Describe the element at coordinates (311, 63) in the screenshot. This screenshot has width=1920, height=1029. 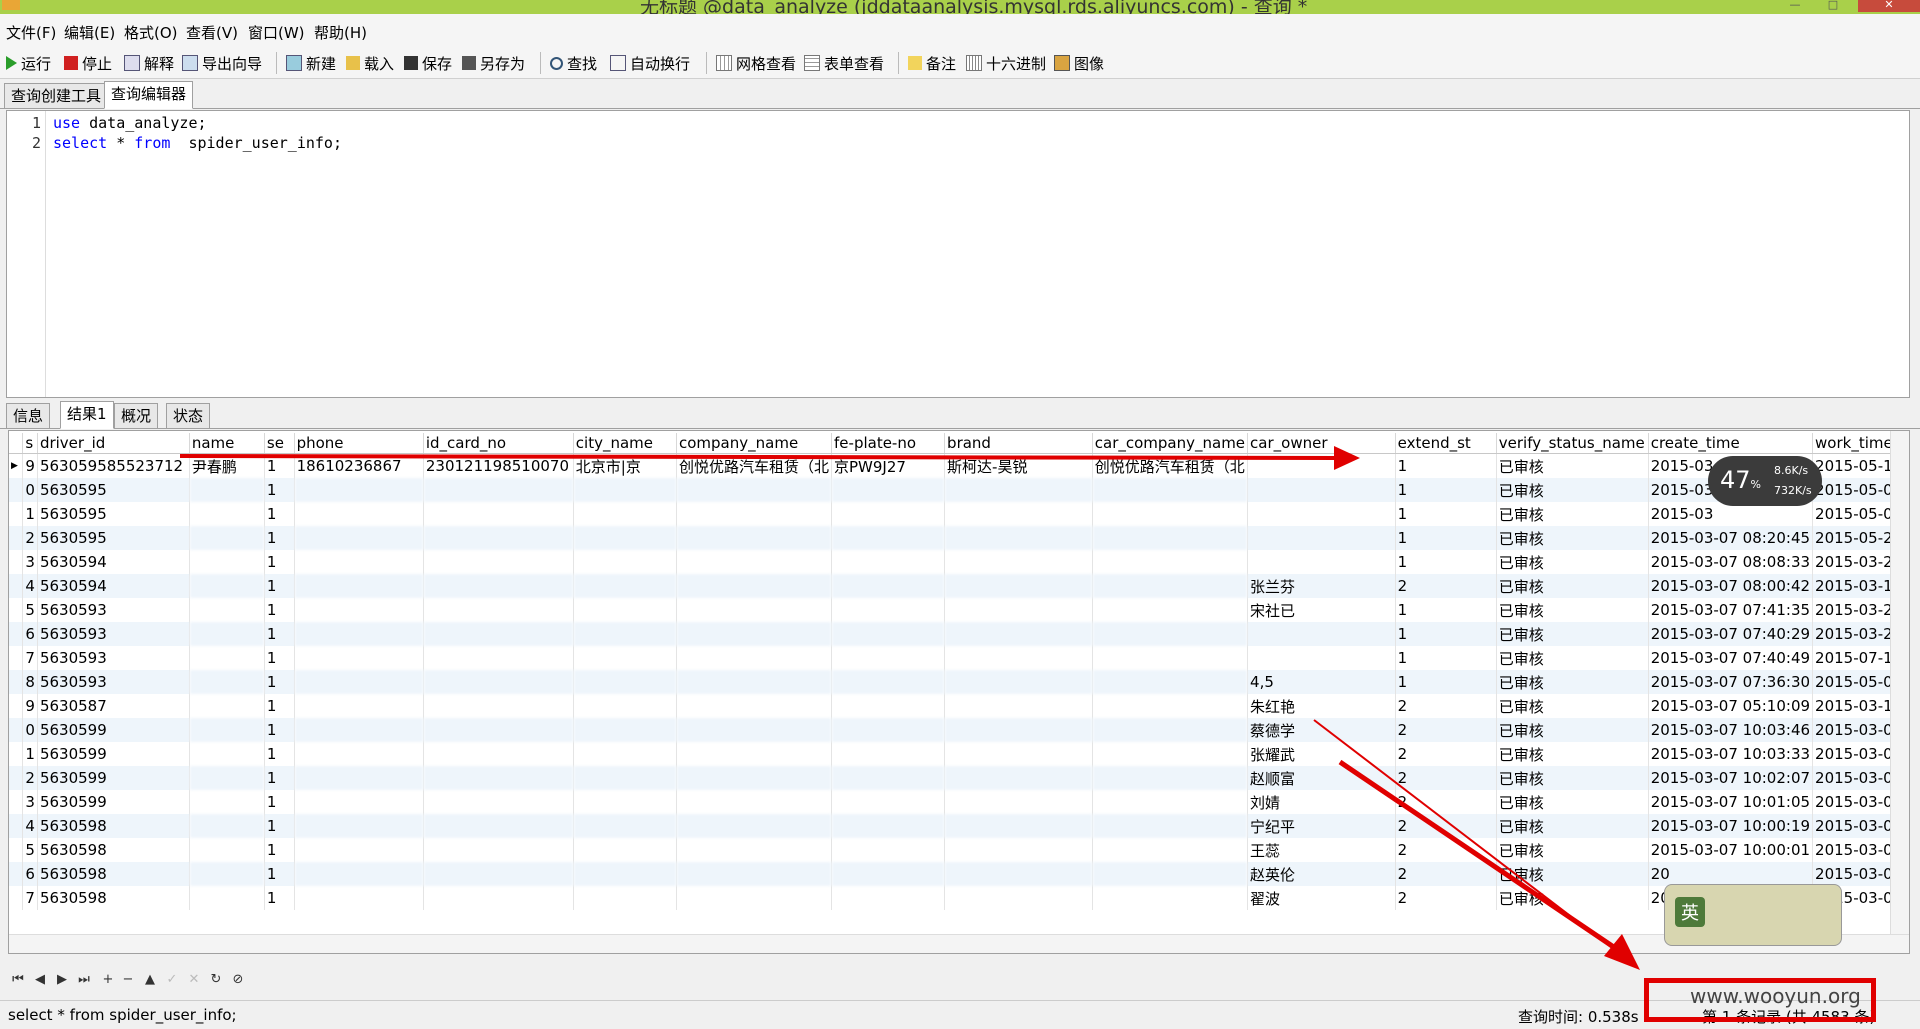
I see `new-button: 新建` at that location.